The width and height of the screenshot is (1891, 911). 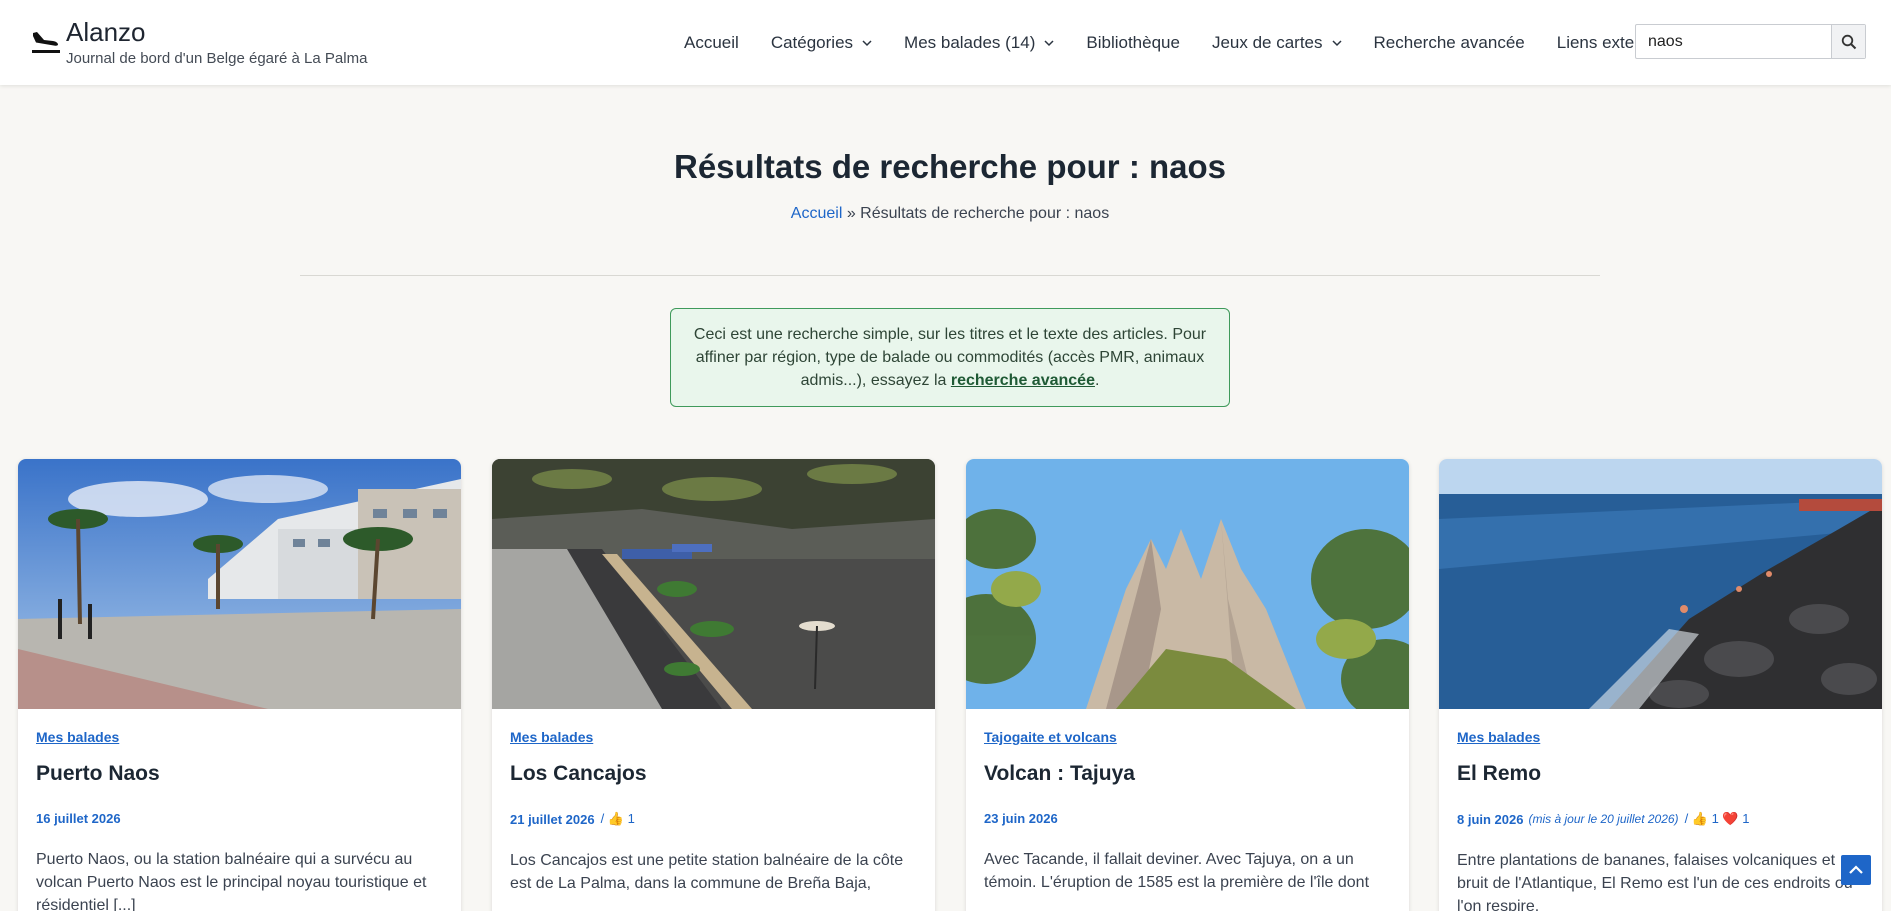 What do you see at coordinates (617, 818) in the screenshot?
I see `card-reactions: / 👍 1` at bounding box center [617, 818].